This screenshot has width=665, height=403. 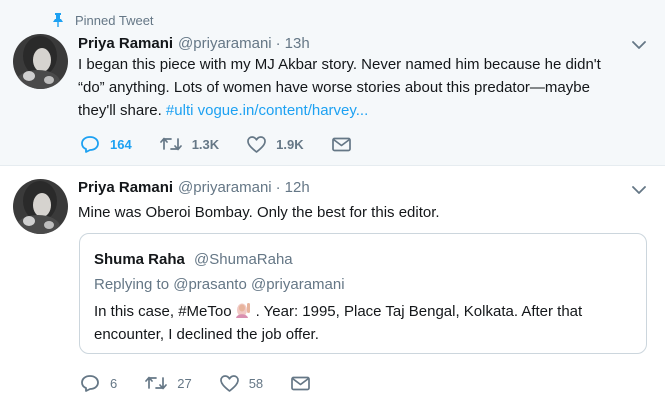 What do you see at coordinates (244, 310) in the screenshot?
I see `woman-raising-hand-emoji-icon` at bounding box center [244, 310].